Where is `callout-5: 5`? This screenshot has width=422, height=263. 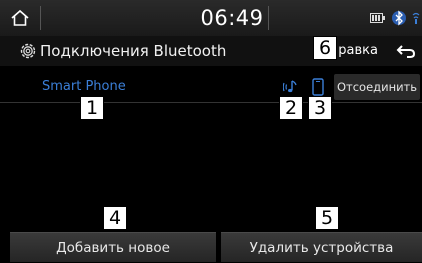 callout-5: 5 is located at coordinates (327, 218).